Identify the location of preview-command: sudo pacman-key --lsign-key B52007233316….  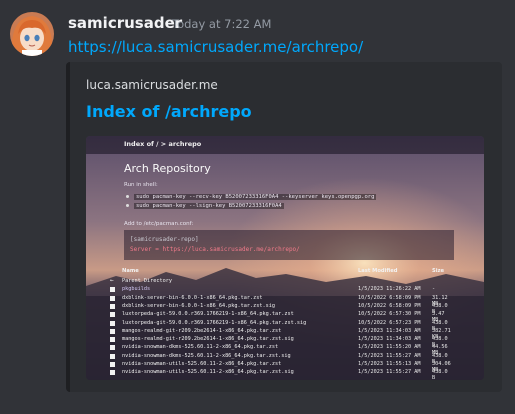
(205, 206).